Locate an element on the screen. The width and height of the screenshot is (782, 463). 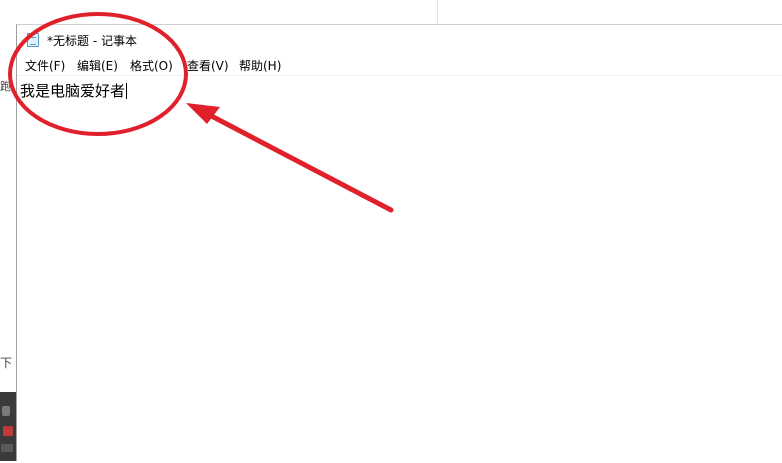
menu-format: 格式(O) is located at coordinates (151, 65).